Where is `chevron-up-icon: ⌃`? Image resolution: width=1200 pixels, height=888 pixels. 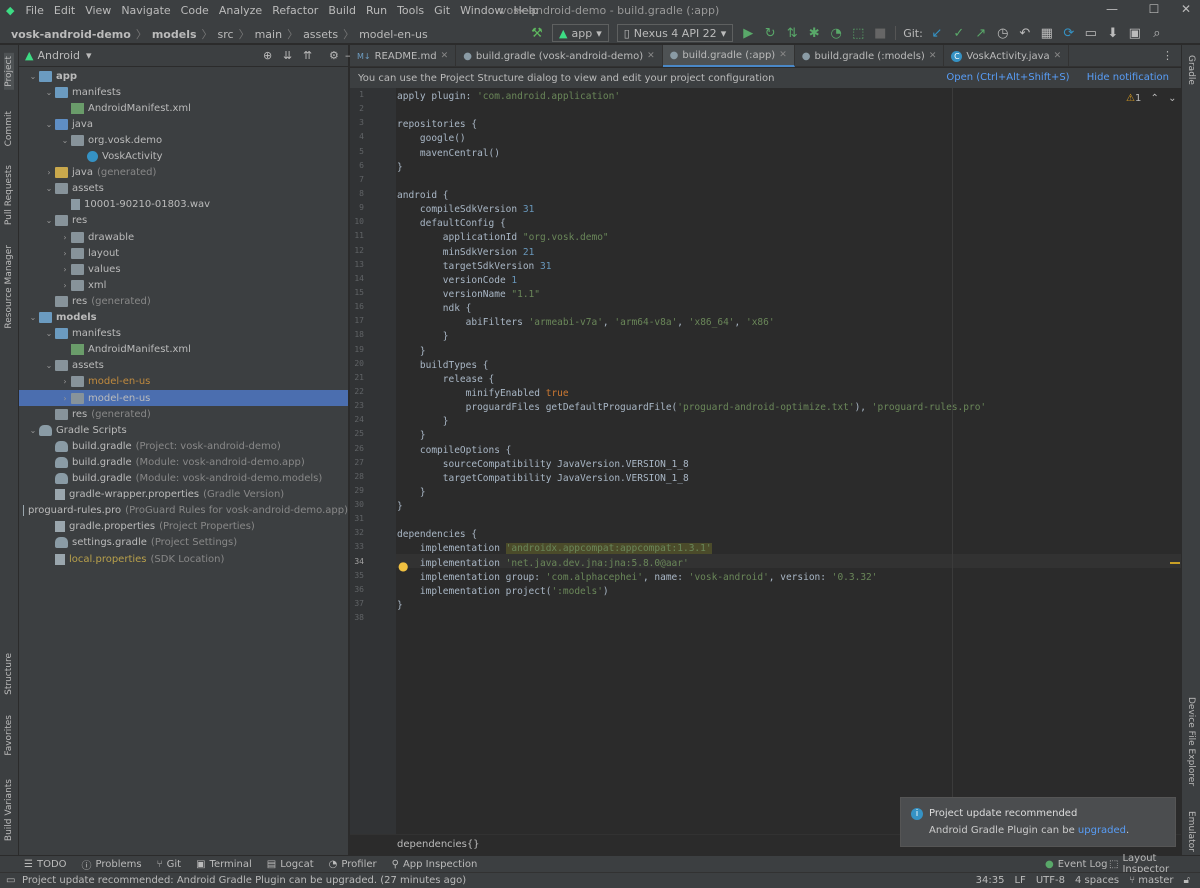
chevron-up-icon: ⌃ is located at coordinates (1155, 98).